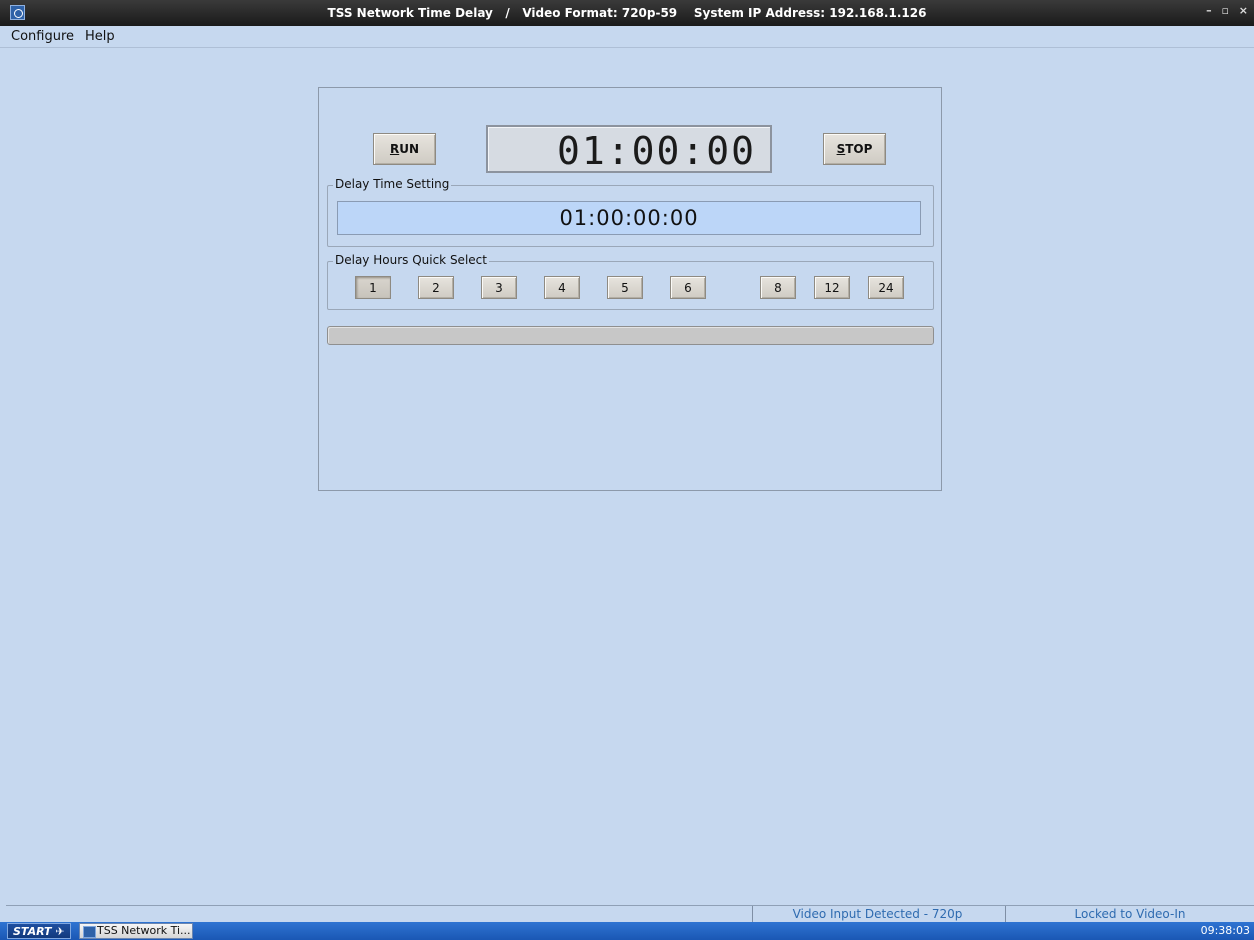 This screenshot has height=940, width=1254. Describe the element at coordinates (778, 287) in the screenshot. I see `quick-select-8-button: 8` at that location.